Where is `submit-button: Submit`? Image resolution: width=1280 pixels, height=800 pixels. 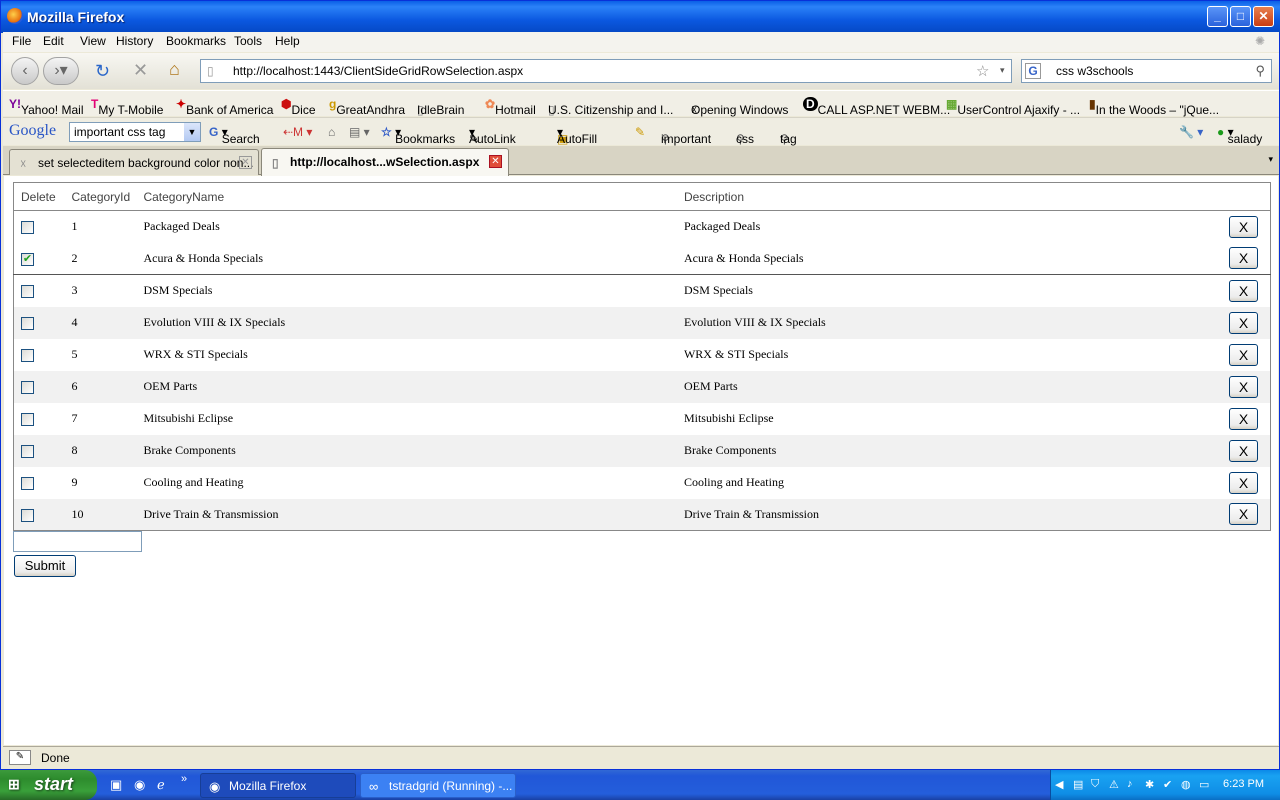
submit-button: Submit is located at coordinates (45, 566).